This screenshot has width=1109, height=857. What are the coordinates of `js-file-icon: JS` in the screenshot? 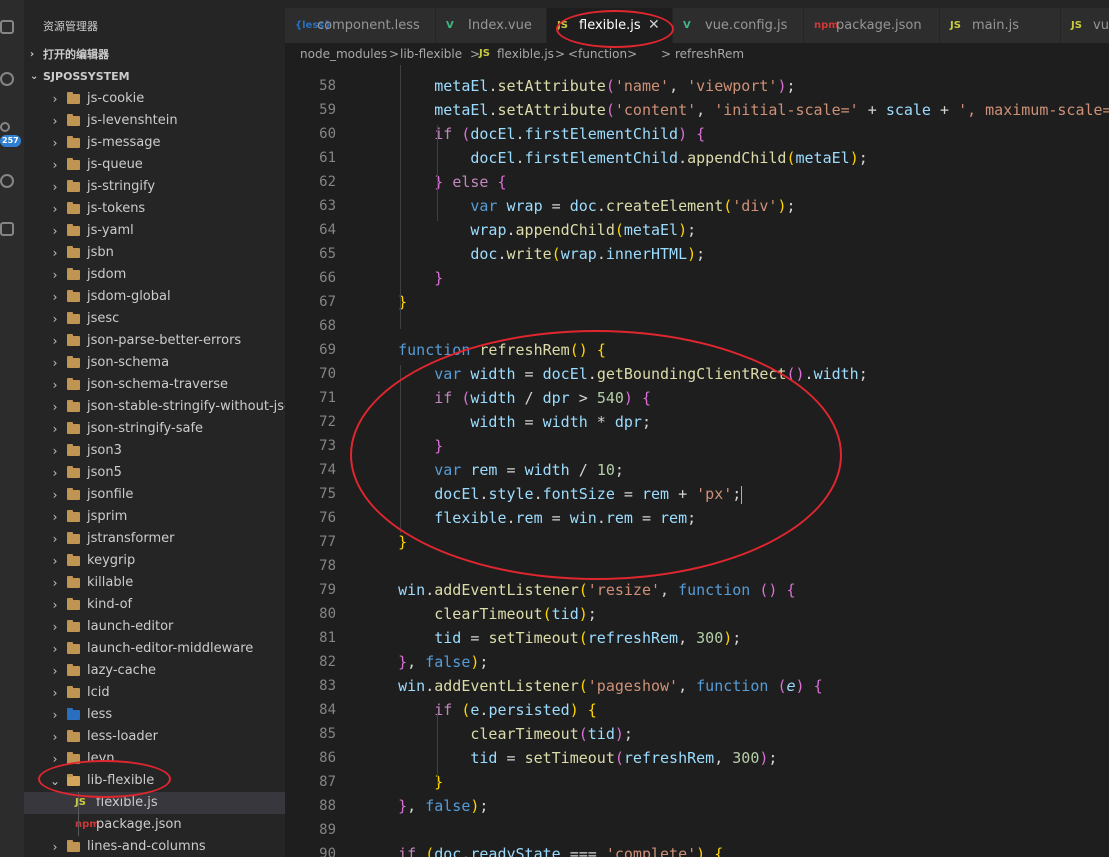 It's located at (80, 802).